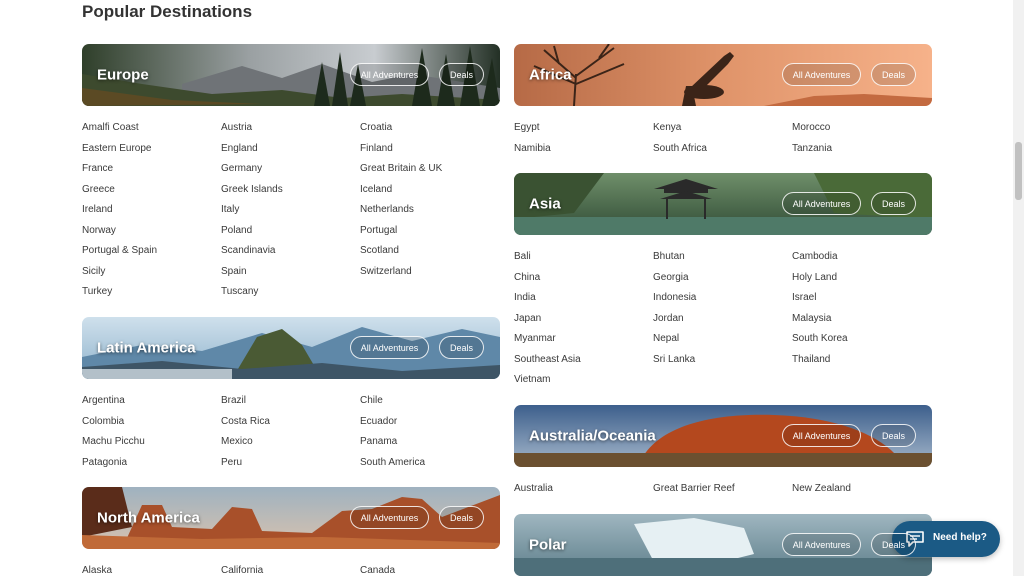 The image size is (1024, 576). Describe the element at coordinates (525, 297) in the screenshot. I see `destination-link: India` at that location.